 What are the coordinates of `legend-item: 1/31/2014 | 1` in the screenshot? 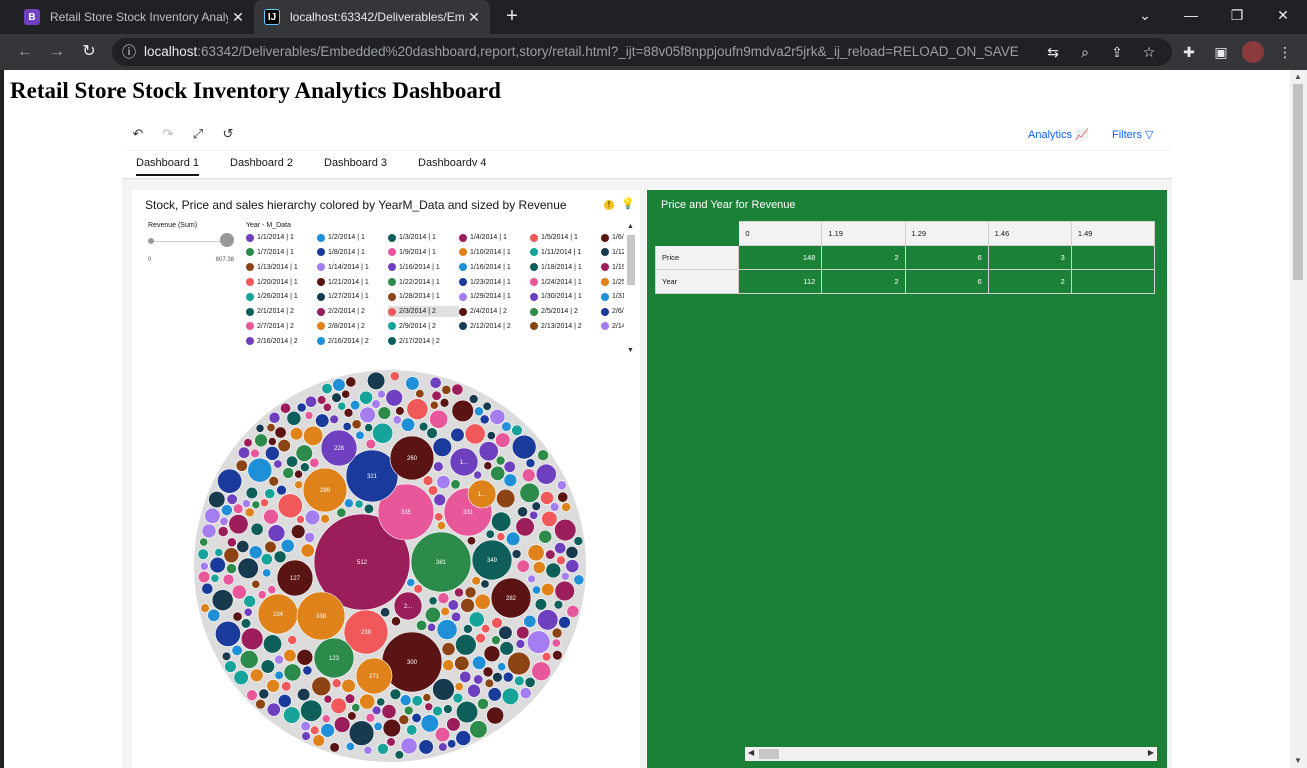 It's located at (612, 296).